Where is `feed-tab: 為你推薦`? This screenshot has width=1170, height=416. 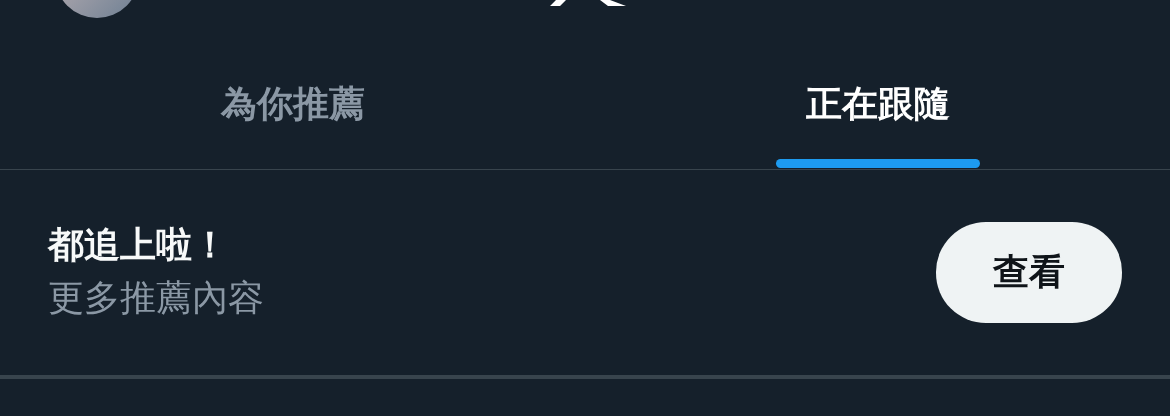
feed-tab: 為你推薦 is located at coordinates (292, 114).